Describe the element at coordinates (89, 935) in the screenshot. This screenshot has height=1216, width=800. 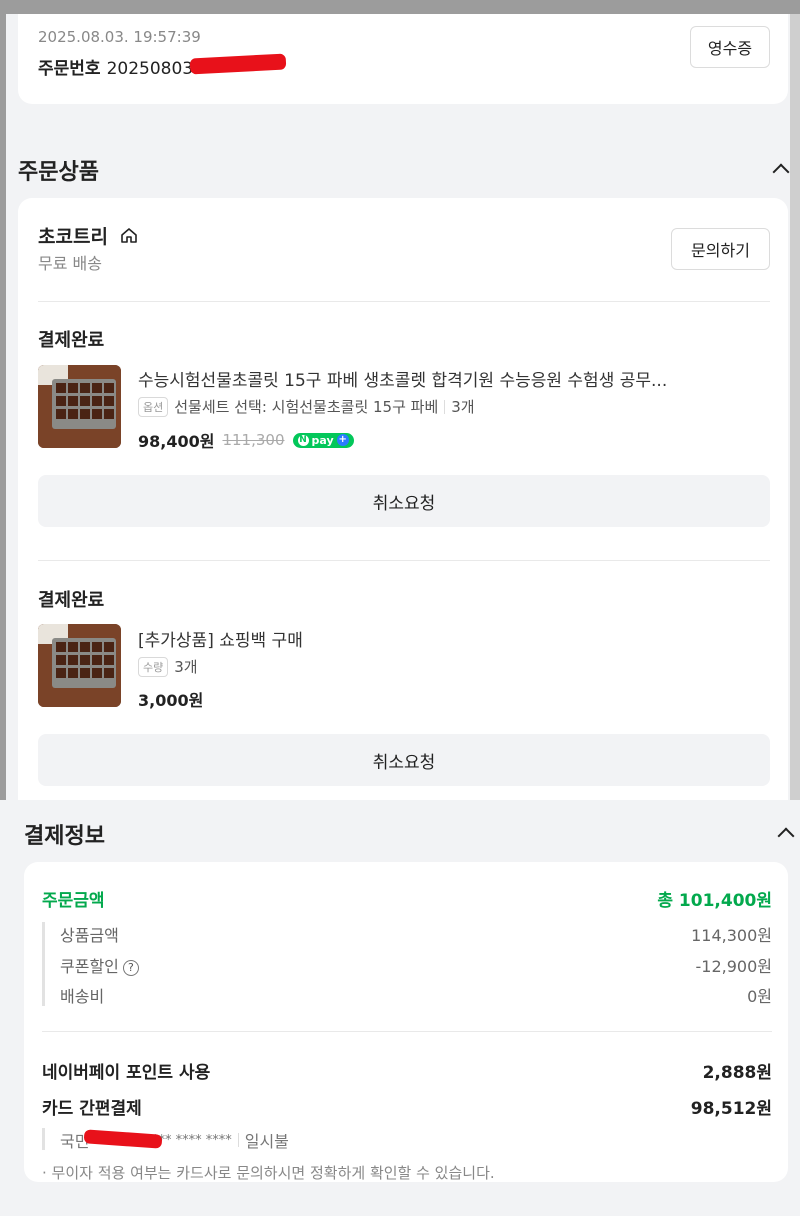
I see `breakdown-label: 상품금액` at that location.